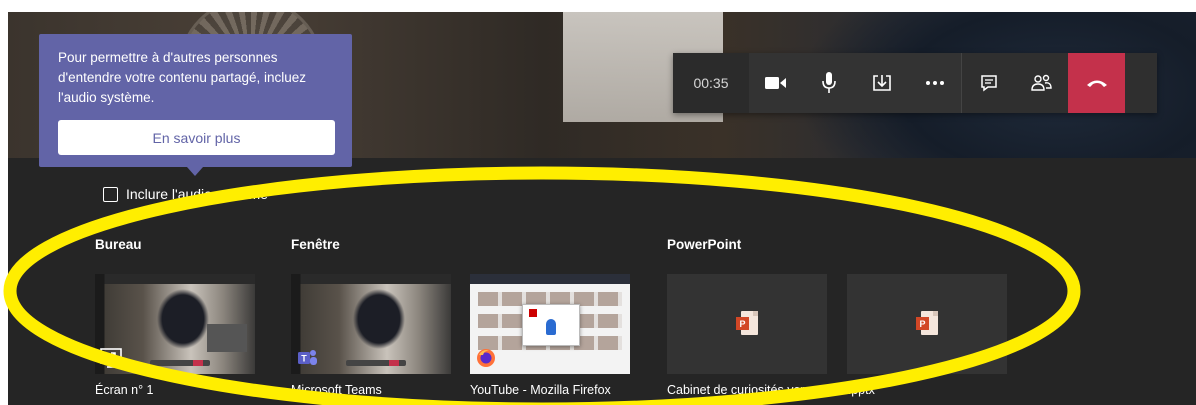 Image resolution: width=1196 pixels, height=405 pixels. I want to click on chat-icon, so click(988, 83).